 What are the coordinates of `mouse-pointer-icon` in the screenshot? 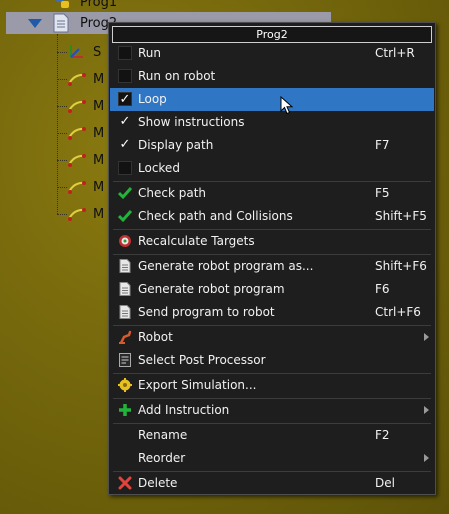 It's located at (287, 105).